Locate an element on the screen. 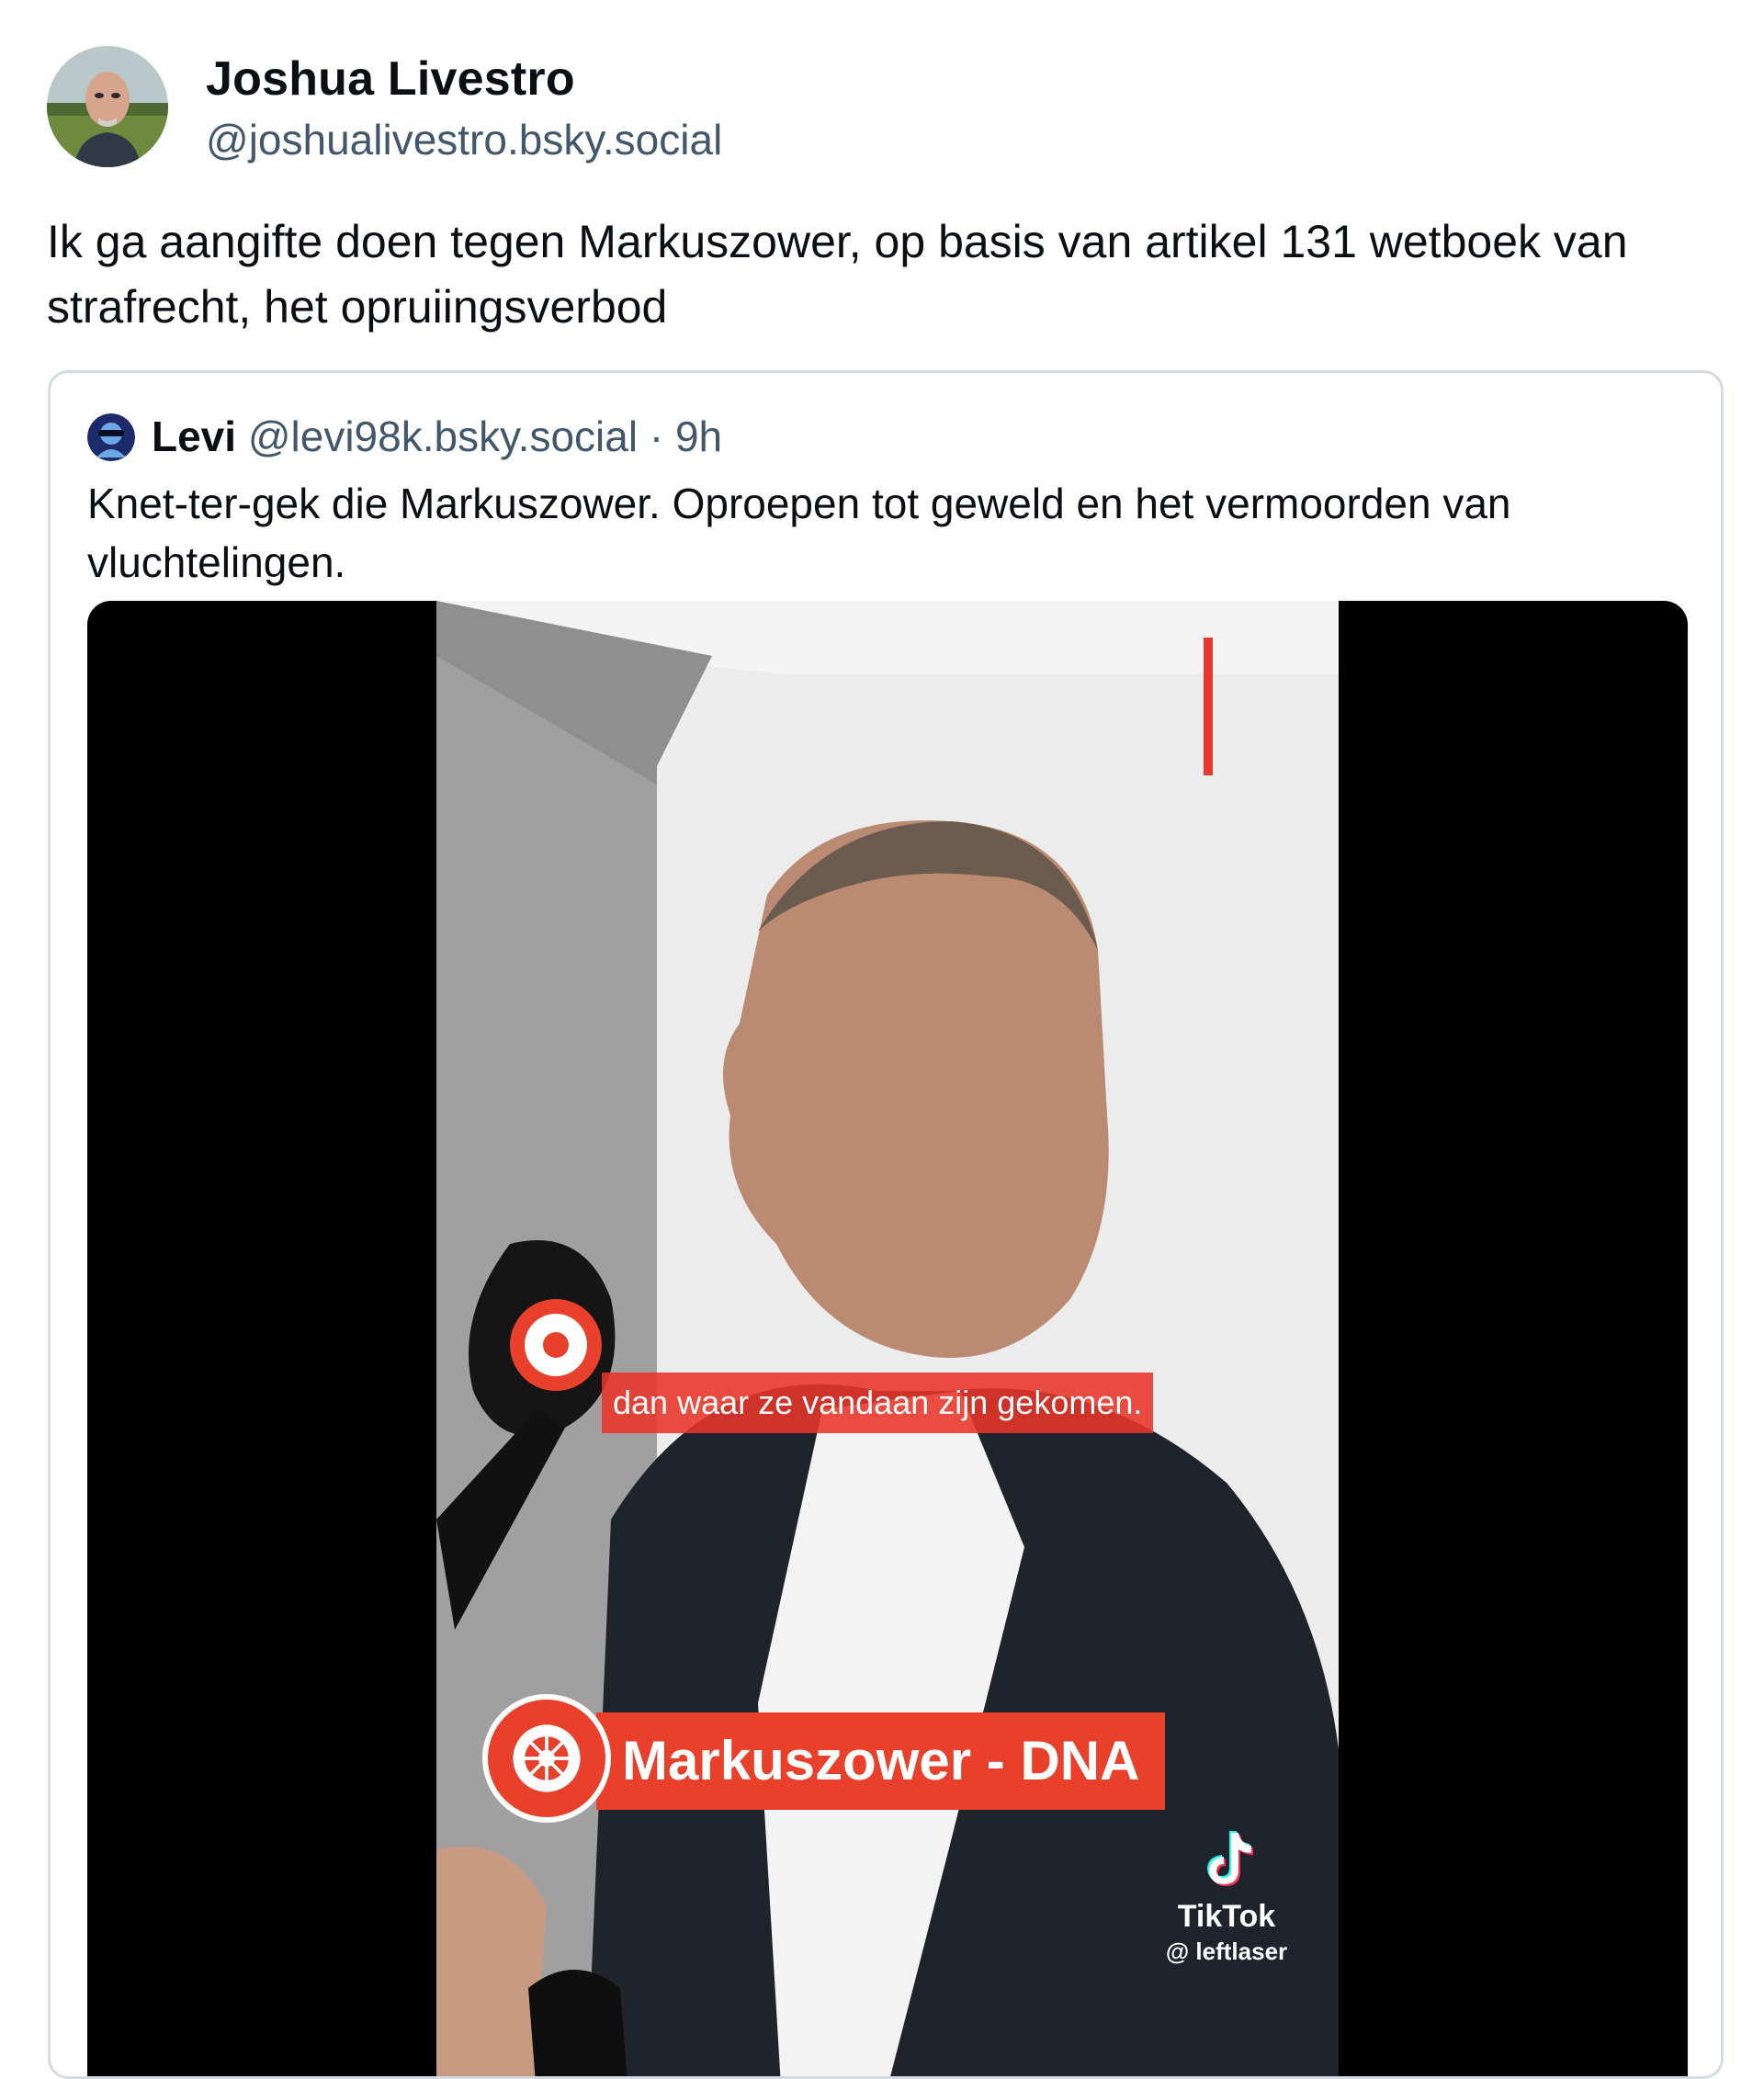 The image size is (1764, 2079). quoted-meta: Levi @levi98k.bsky.social · 9h is located at coordinates (437, 436).